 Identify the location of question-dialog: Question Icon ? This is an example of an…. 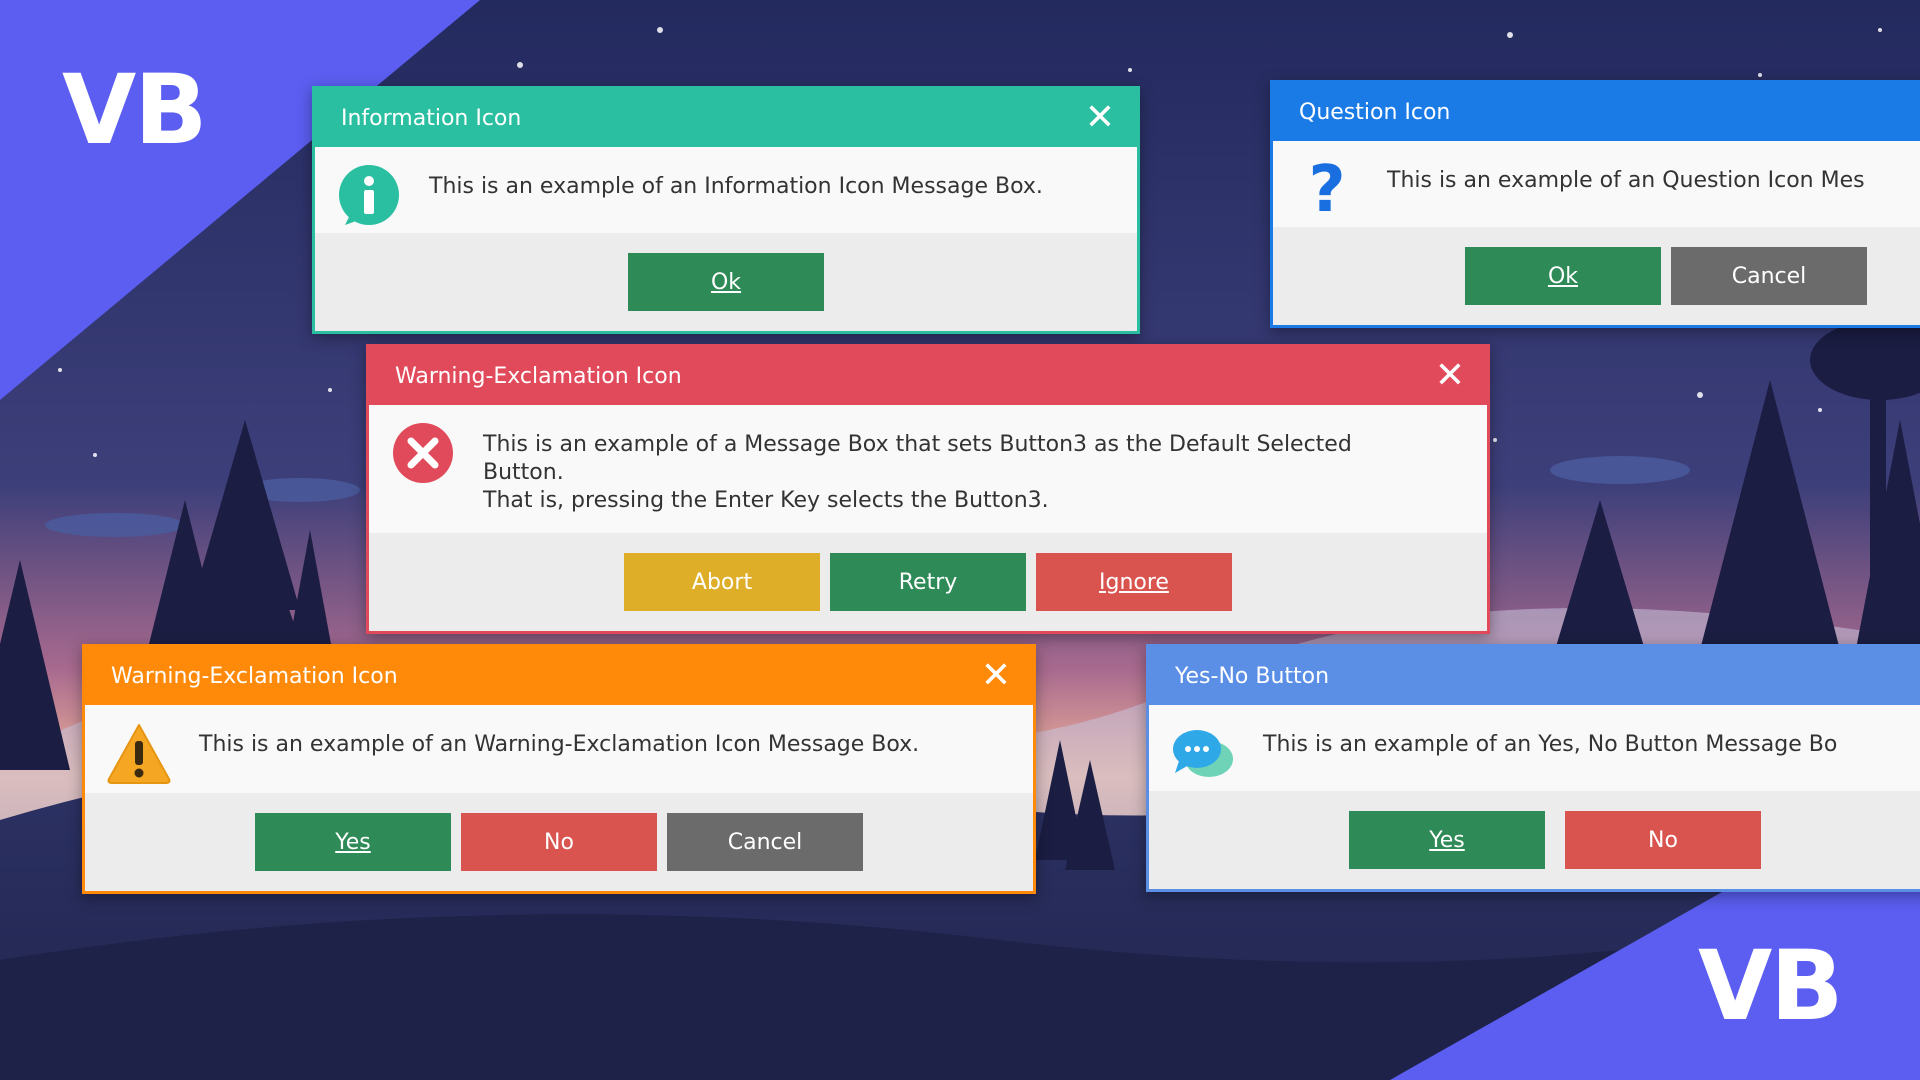
(1595, 204).